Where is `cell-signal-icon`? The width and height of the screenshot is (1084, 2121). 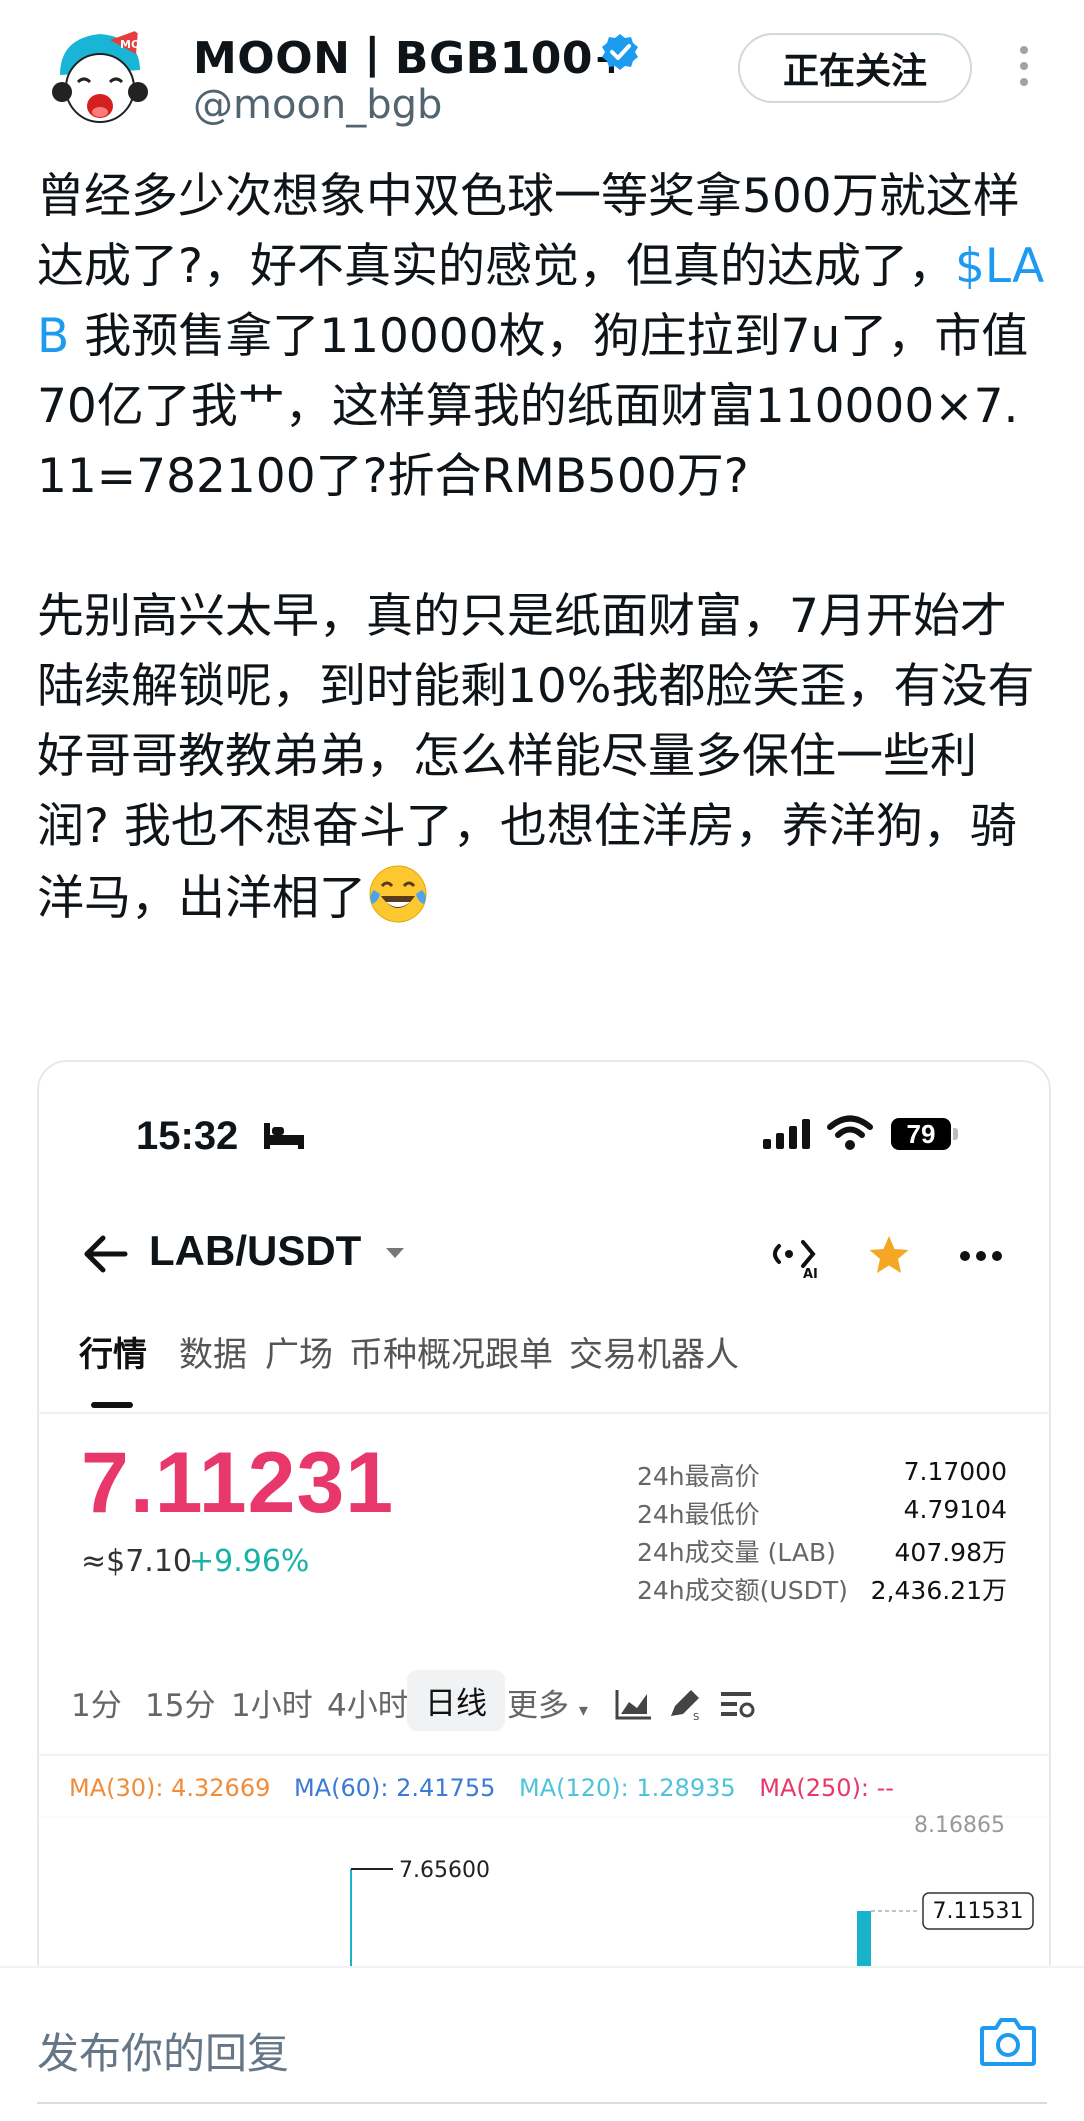
cell-signal-icon is located at coordinates (786, 1134).